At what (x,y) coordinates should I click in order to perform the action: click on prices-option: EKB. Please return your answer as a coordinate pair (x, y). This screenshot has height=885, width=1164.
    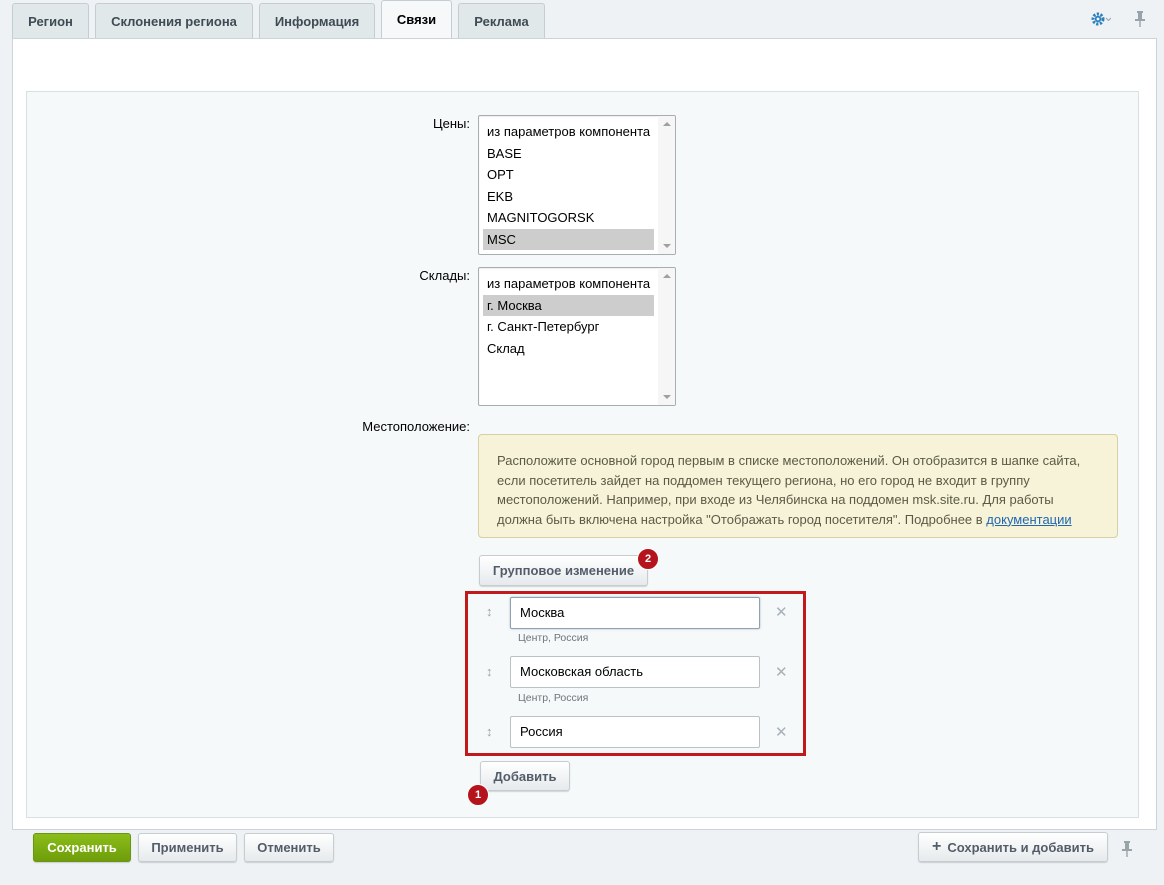
    Looking at the image, I should click on (568, 197).